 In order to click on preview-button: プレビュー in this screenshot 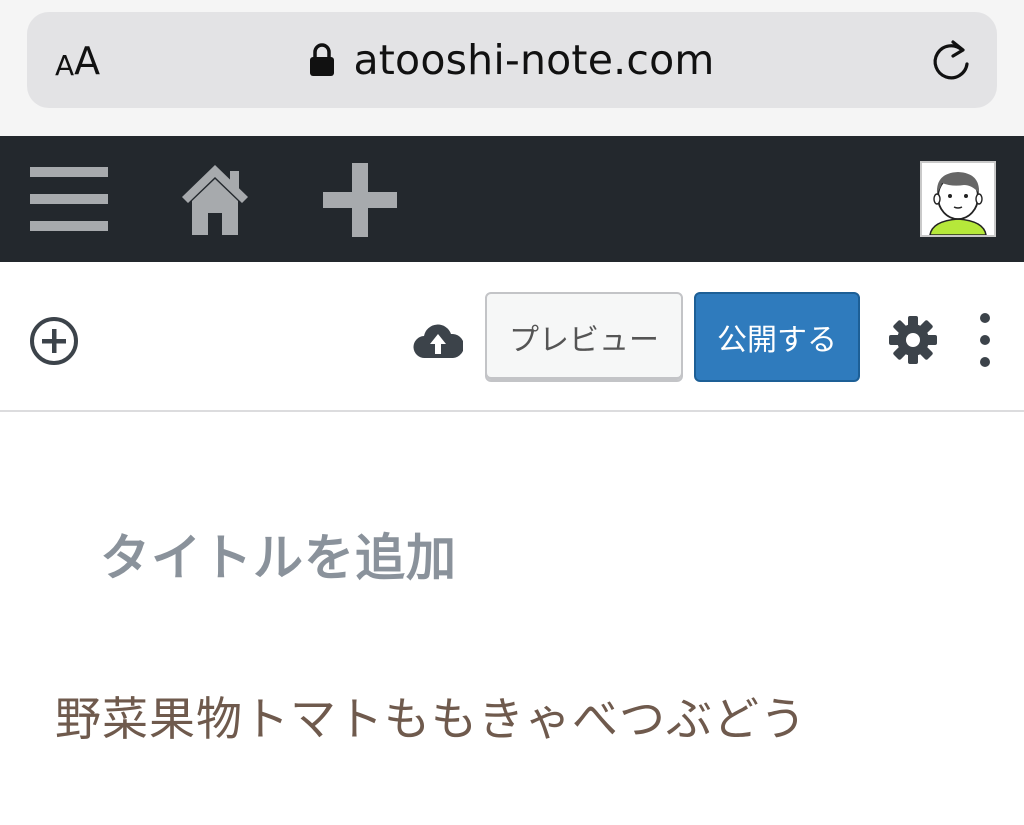, I will do `click(584, 337)`.